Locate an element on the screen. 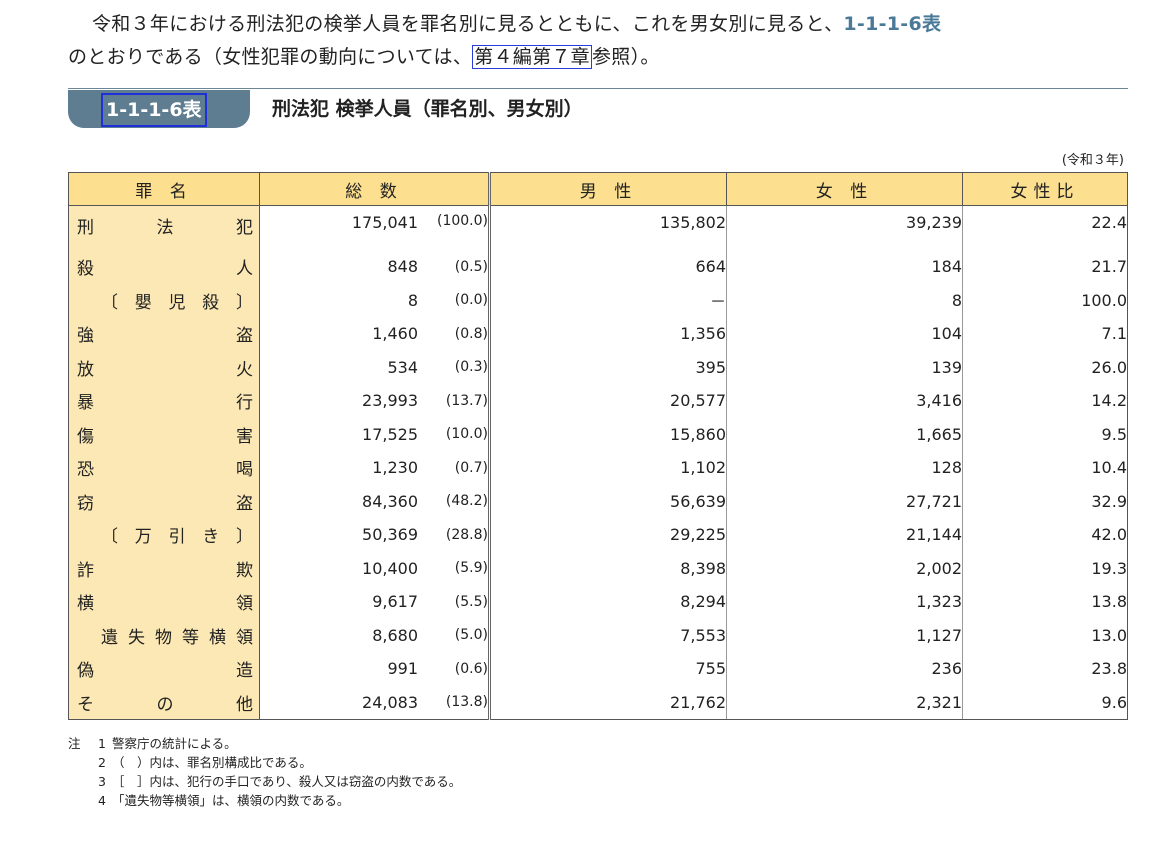  female-ratio: 10.4 is located at coordinates (1045, 468).